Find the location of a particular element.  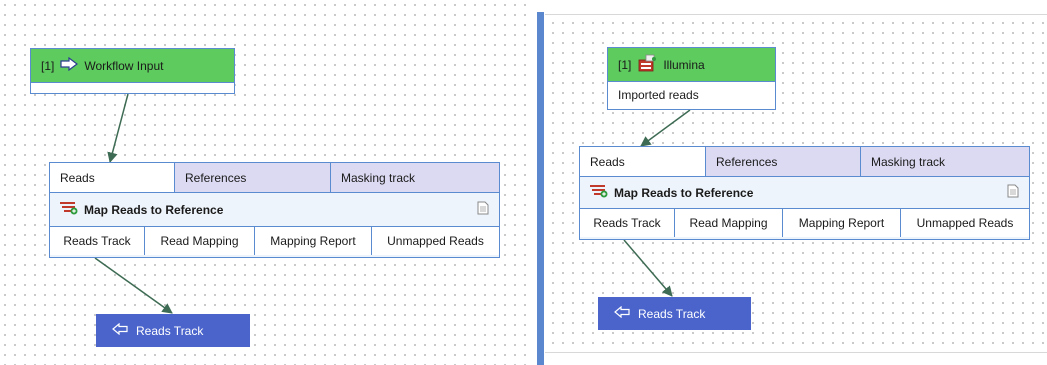

tool-title: Map Reads to Reference is located at coordinates (154, 209).